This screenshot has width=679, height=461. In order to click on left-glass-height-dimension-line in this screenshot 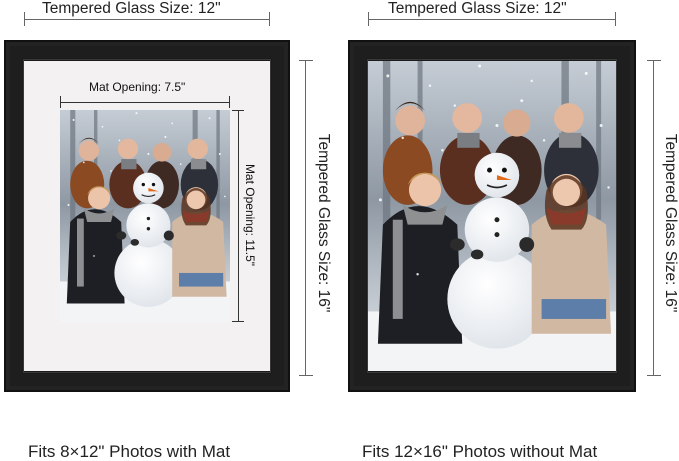, I will do `click(305, 218)`.